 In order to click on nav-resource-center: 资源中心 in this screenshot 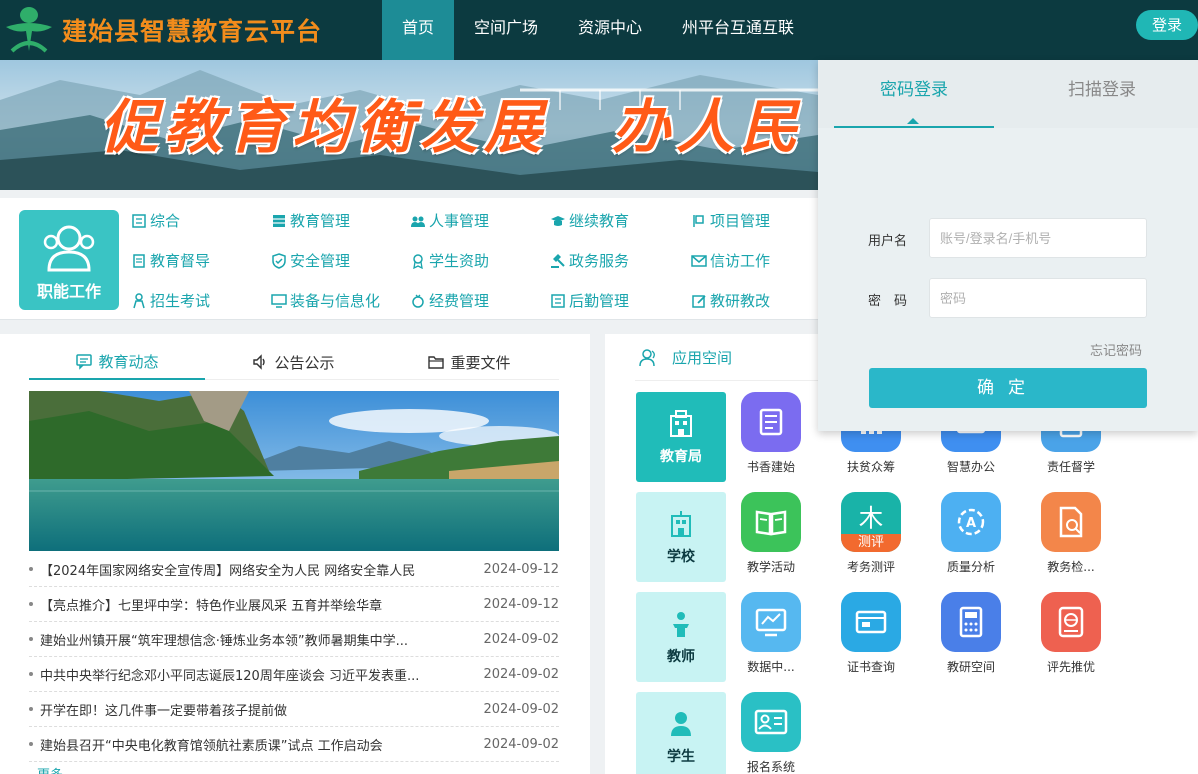, I will do `click(610, 30)`.